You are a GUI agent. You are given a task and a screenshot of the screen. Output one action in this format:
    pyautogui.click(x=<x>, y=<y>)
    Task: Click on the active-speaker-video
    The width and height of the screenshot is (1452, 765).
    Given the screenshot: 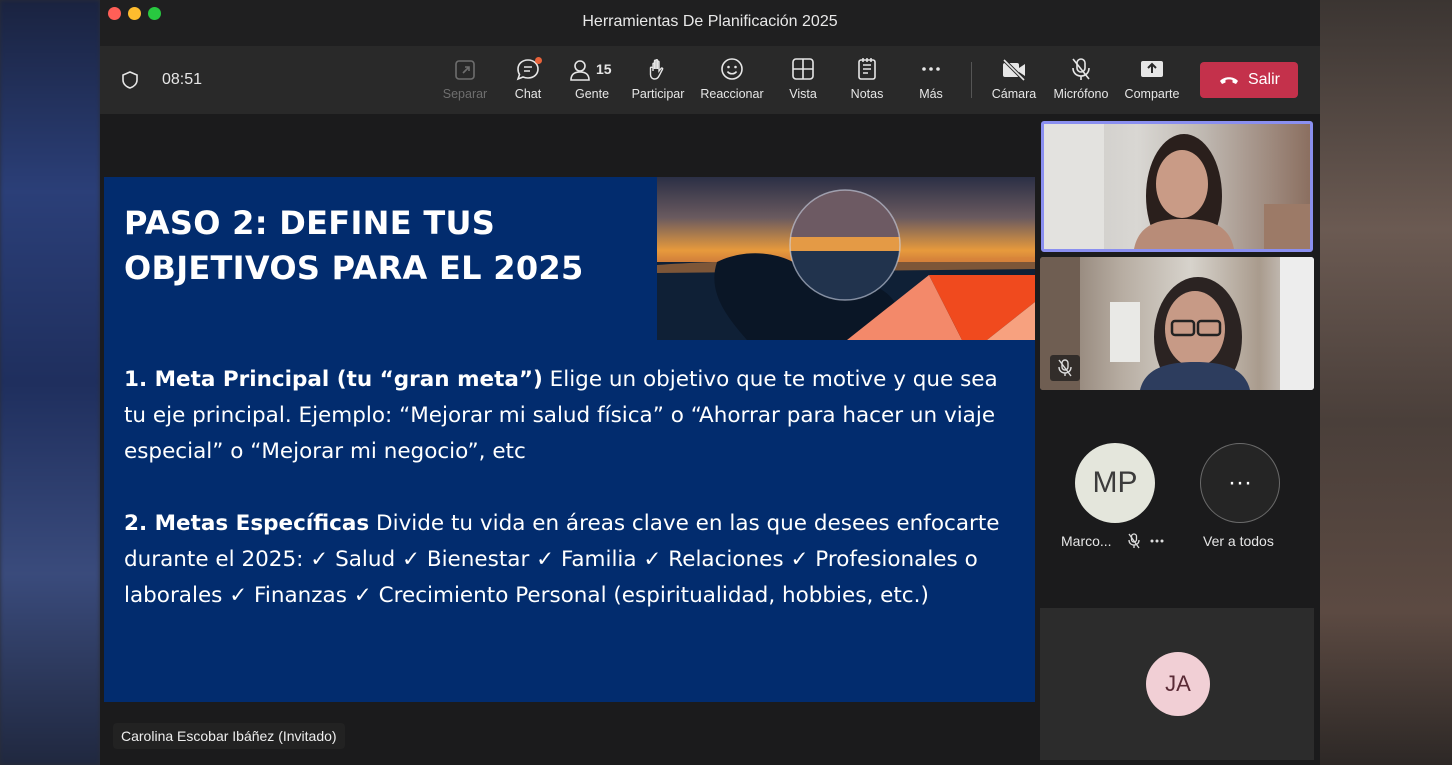 What is the action you would take?
    pyautogui.click(x=1177, y=186)
    